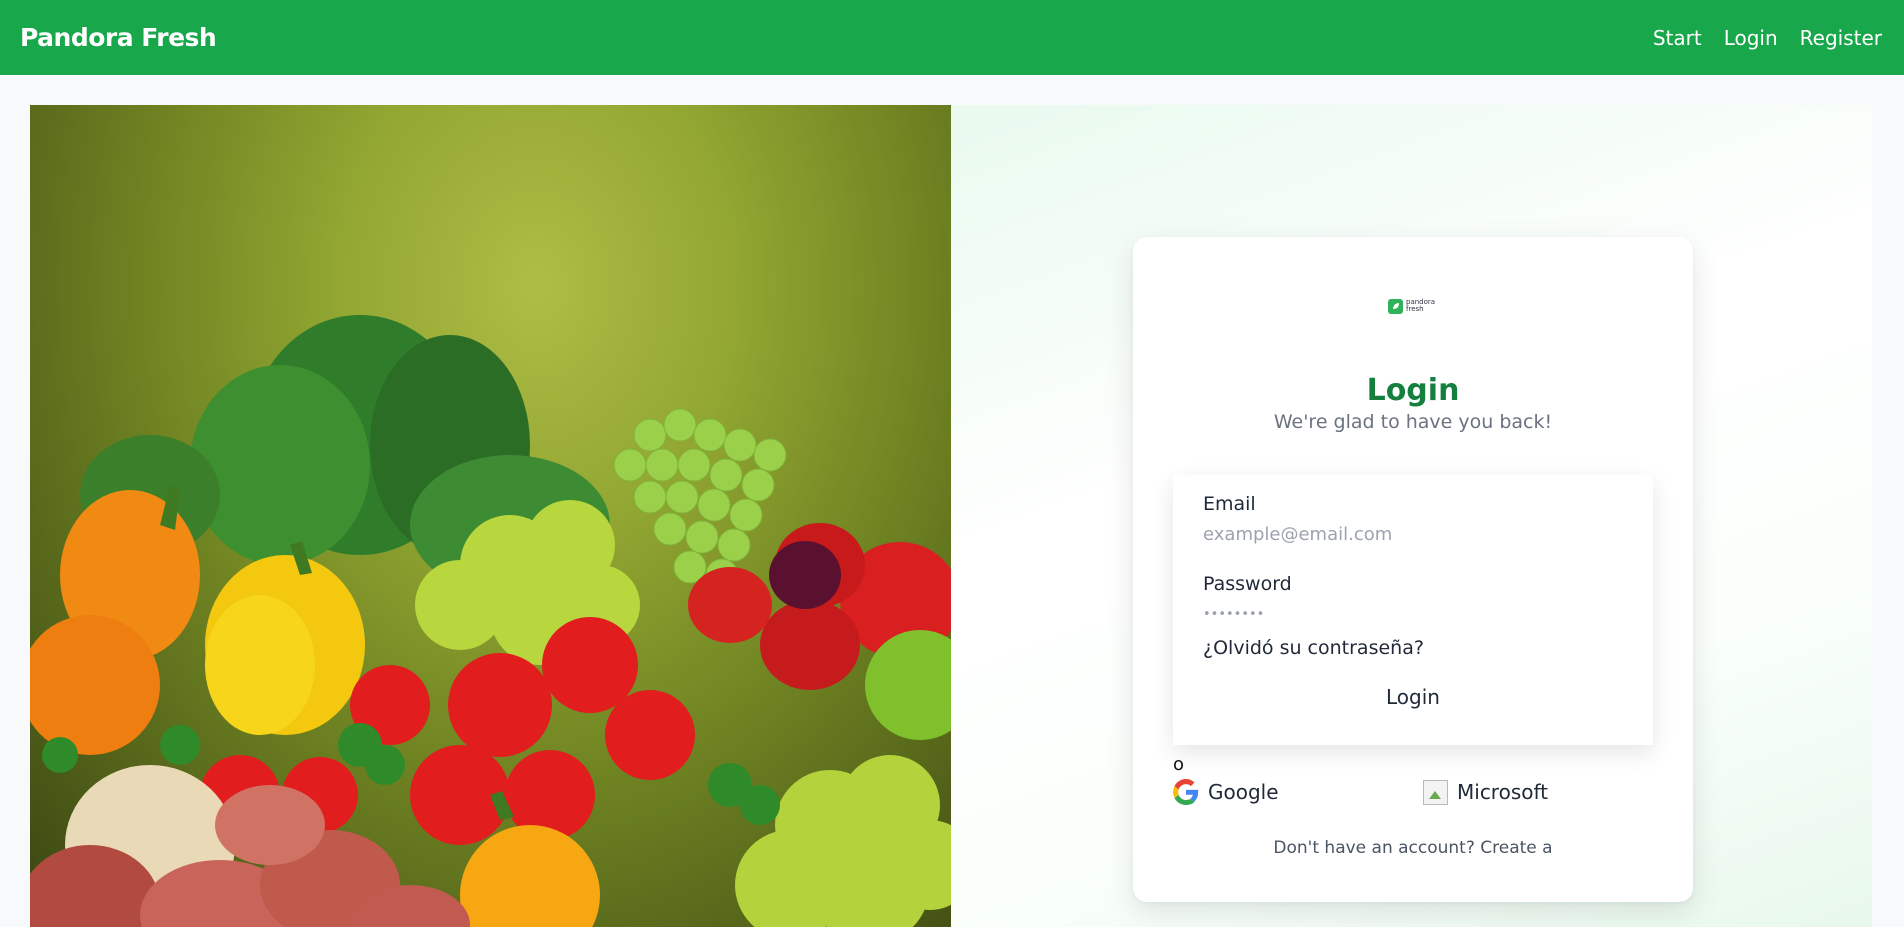 The height and width of the screenshot is (927, 1904). I want to click on nav-link-login: Login, so click(1751, 38).